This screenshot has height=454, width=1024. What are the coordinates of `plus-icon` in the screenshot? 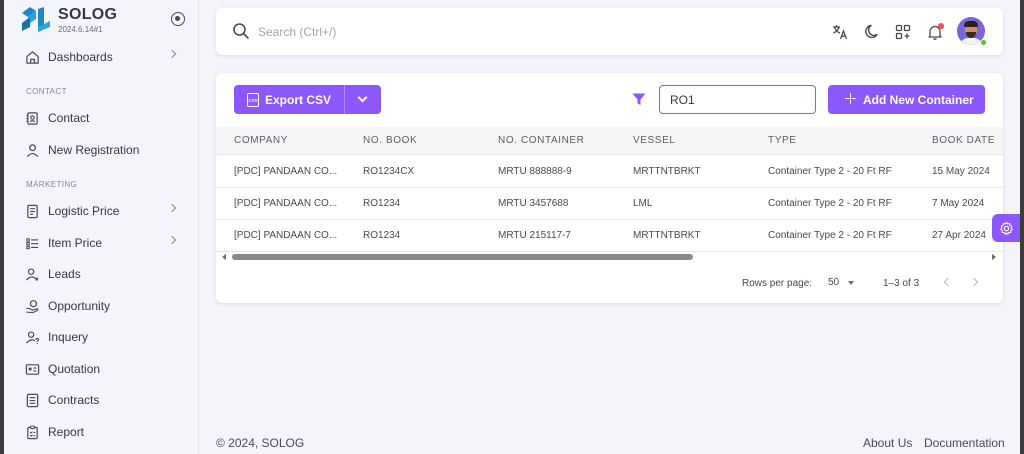 It's located at (850, 98).